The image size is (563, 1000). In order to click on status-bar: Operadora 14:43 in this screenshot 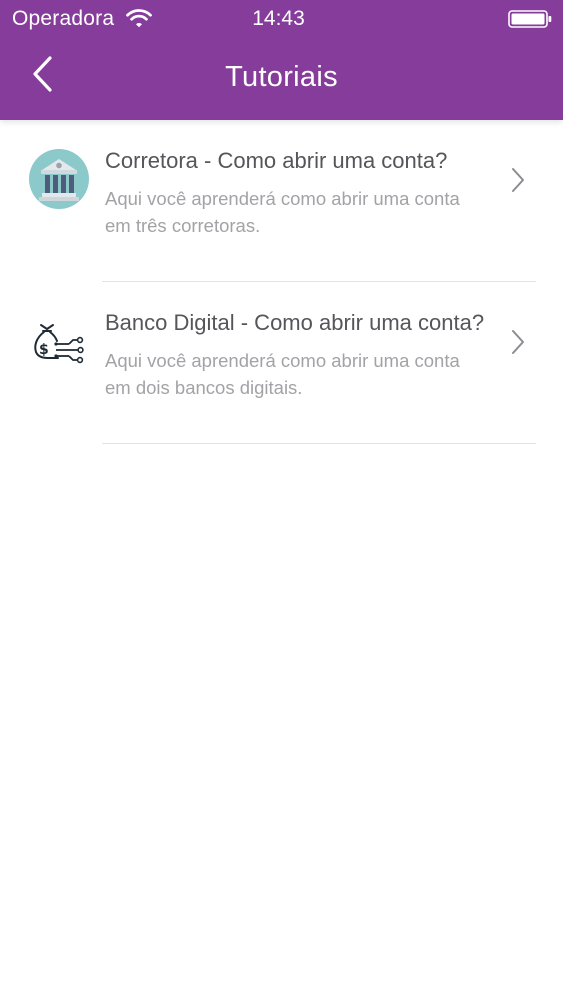, I will do `click(281, 19)`.